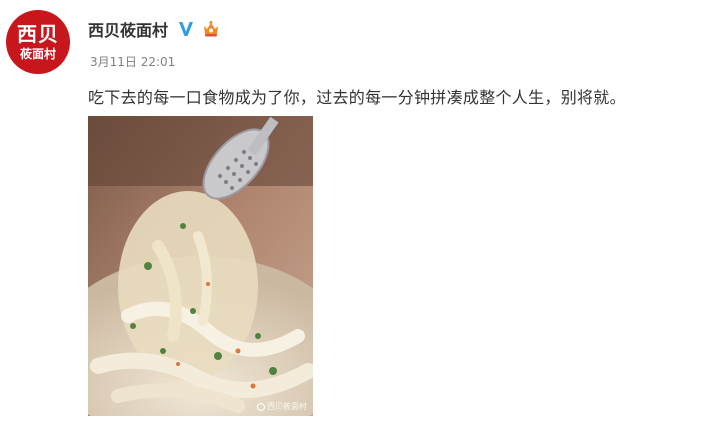 The image size is (726, 442). I want to click on image-watermark: 西贝莜面村, so click(282, 406).